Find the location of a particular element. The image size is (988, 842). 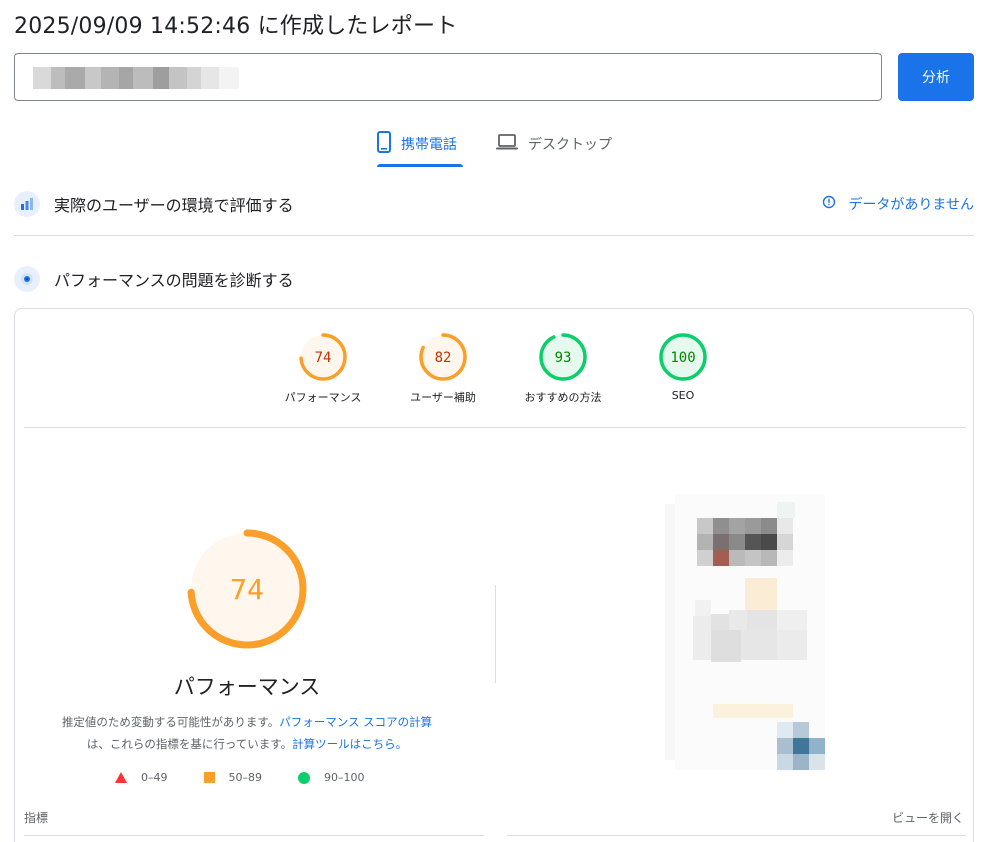

metrics-divider-right is located at coordinates (736, 835).